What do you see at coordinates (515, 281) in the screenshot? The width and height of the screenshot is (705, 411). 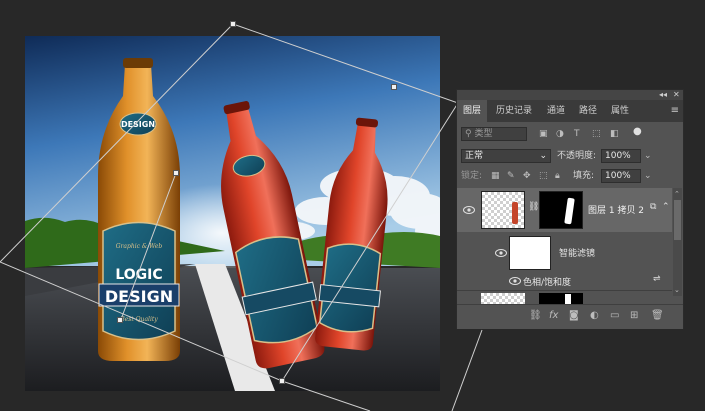 I see `filter-effect-eye-icon` at bounding box center [515, 281].